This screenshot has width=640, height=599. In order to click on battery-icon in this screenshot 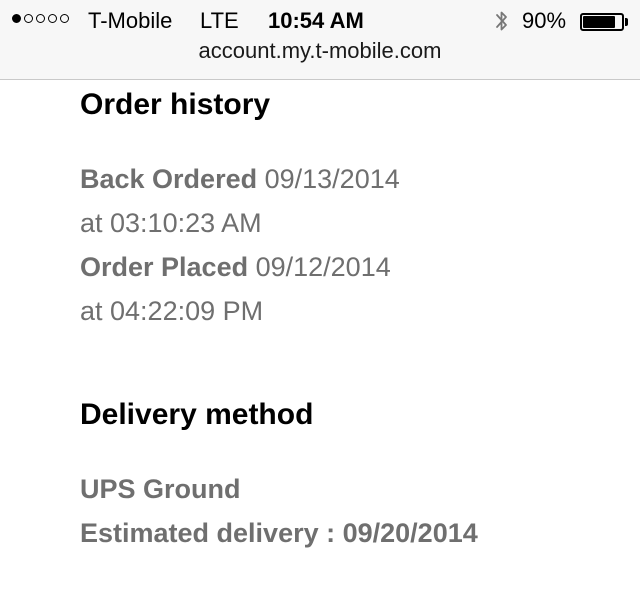, I will do `click(602, 22)`.